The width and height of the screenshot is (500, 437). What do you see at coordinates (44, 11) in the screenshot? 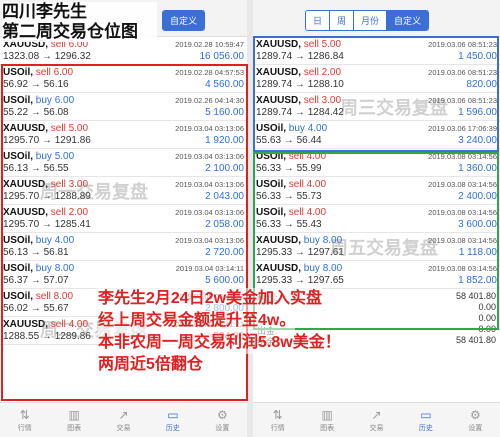
I see `overlay-title-line1: 四川李先生` at bounding box center [44, 11].